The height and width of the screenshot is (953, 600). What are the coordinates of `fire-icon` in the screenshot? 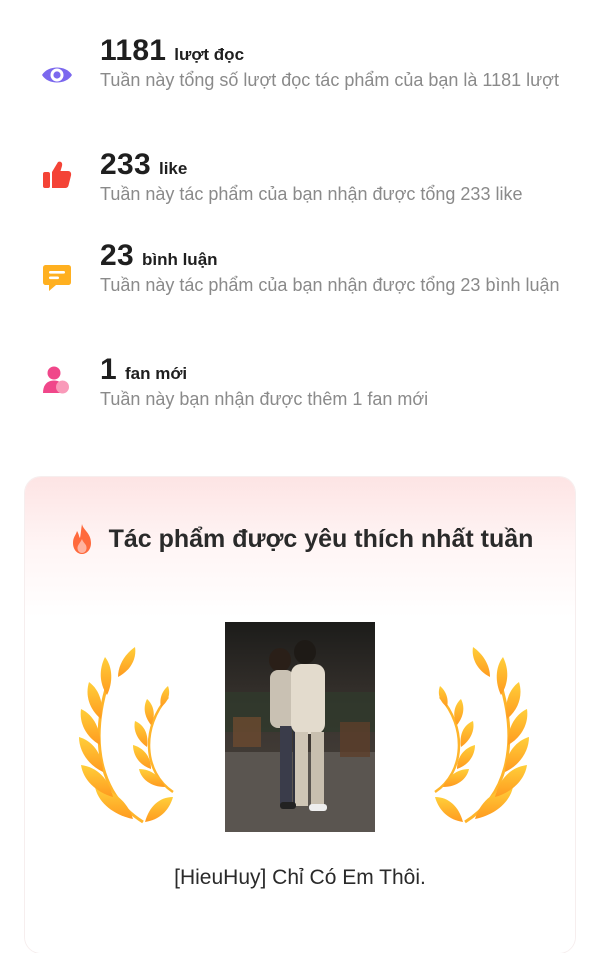 It's located at (81, 539).